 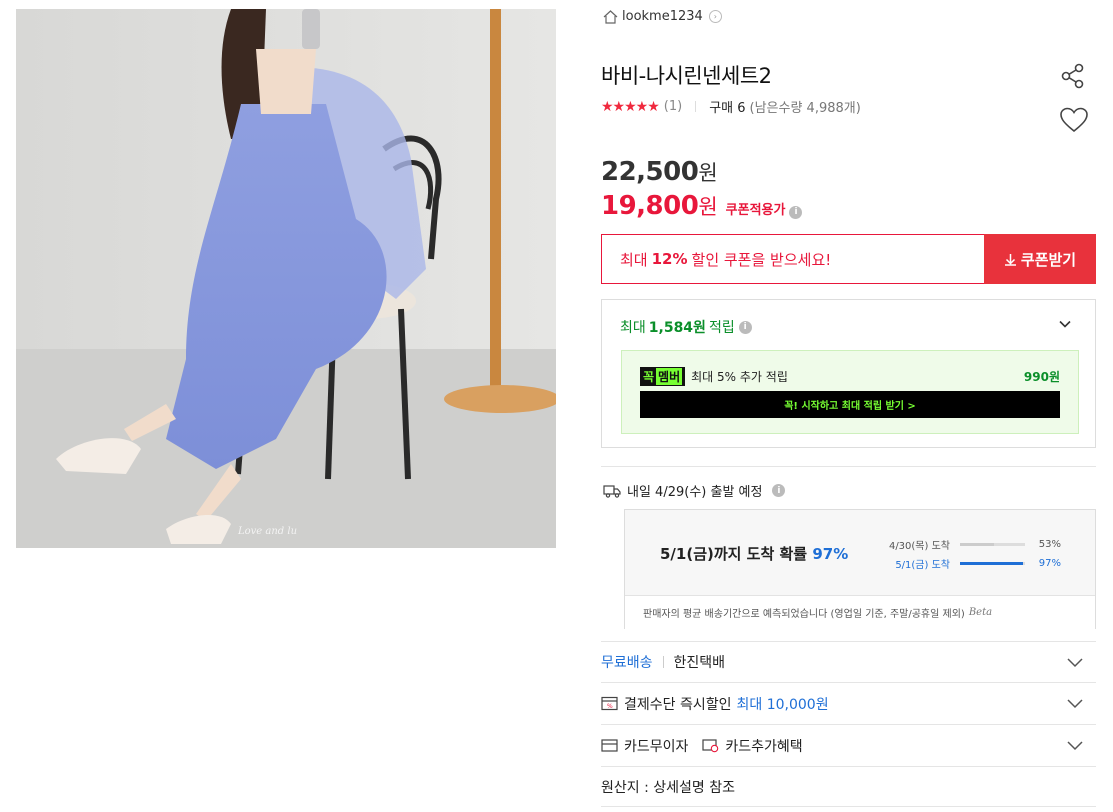 What do you see at coordinates (612, 491) in the screenshot?
I see `truck-icon` at bounding box center [612, 491].